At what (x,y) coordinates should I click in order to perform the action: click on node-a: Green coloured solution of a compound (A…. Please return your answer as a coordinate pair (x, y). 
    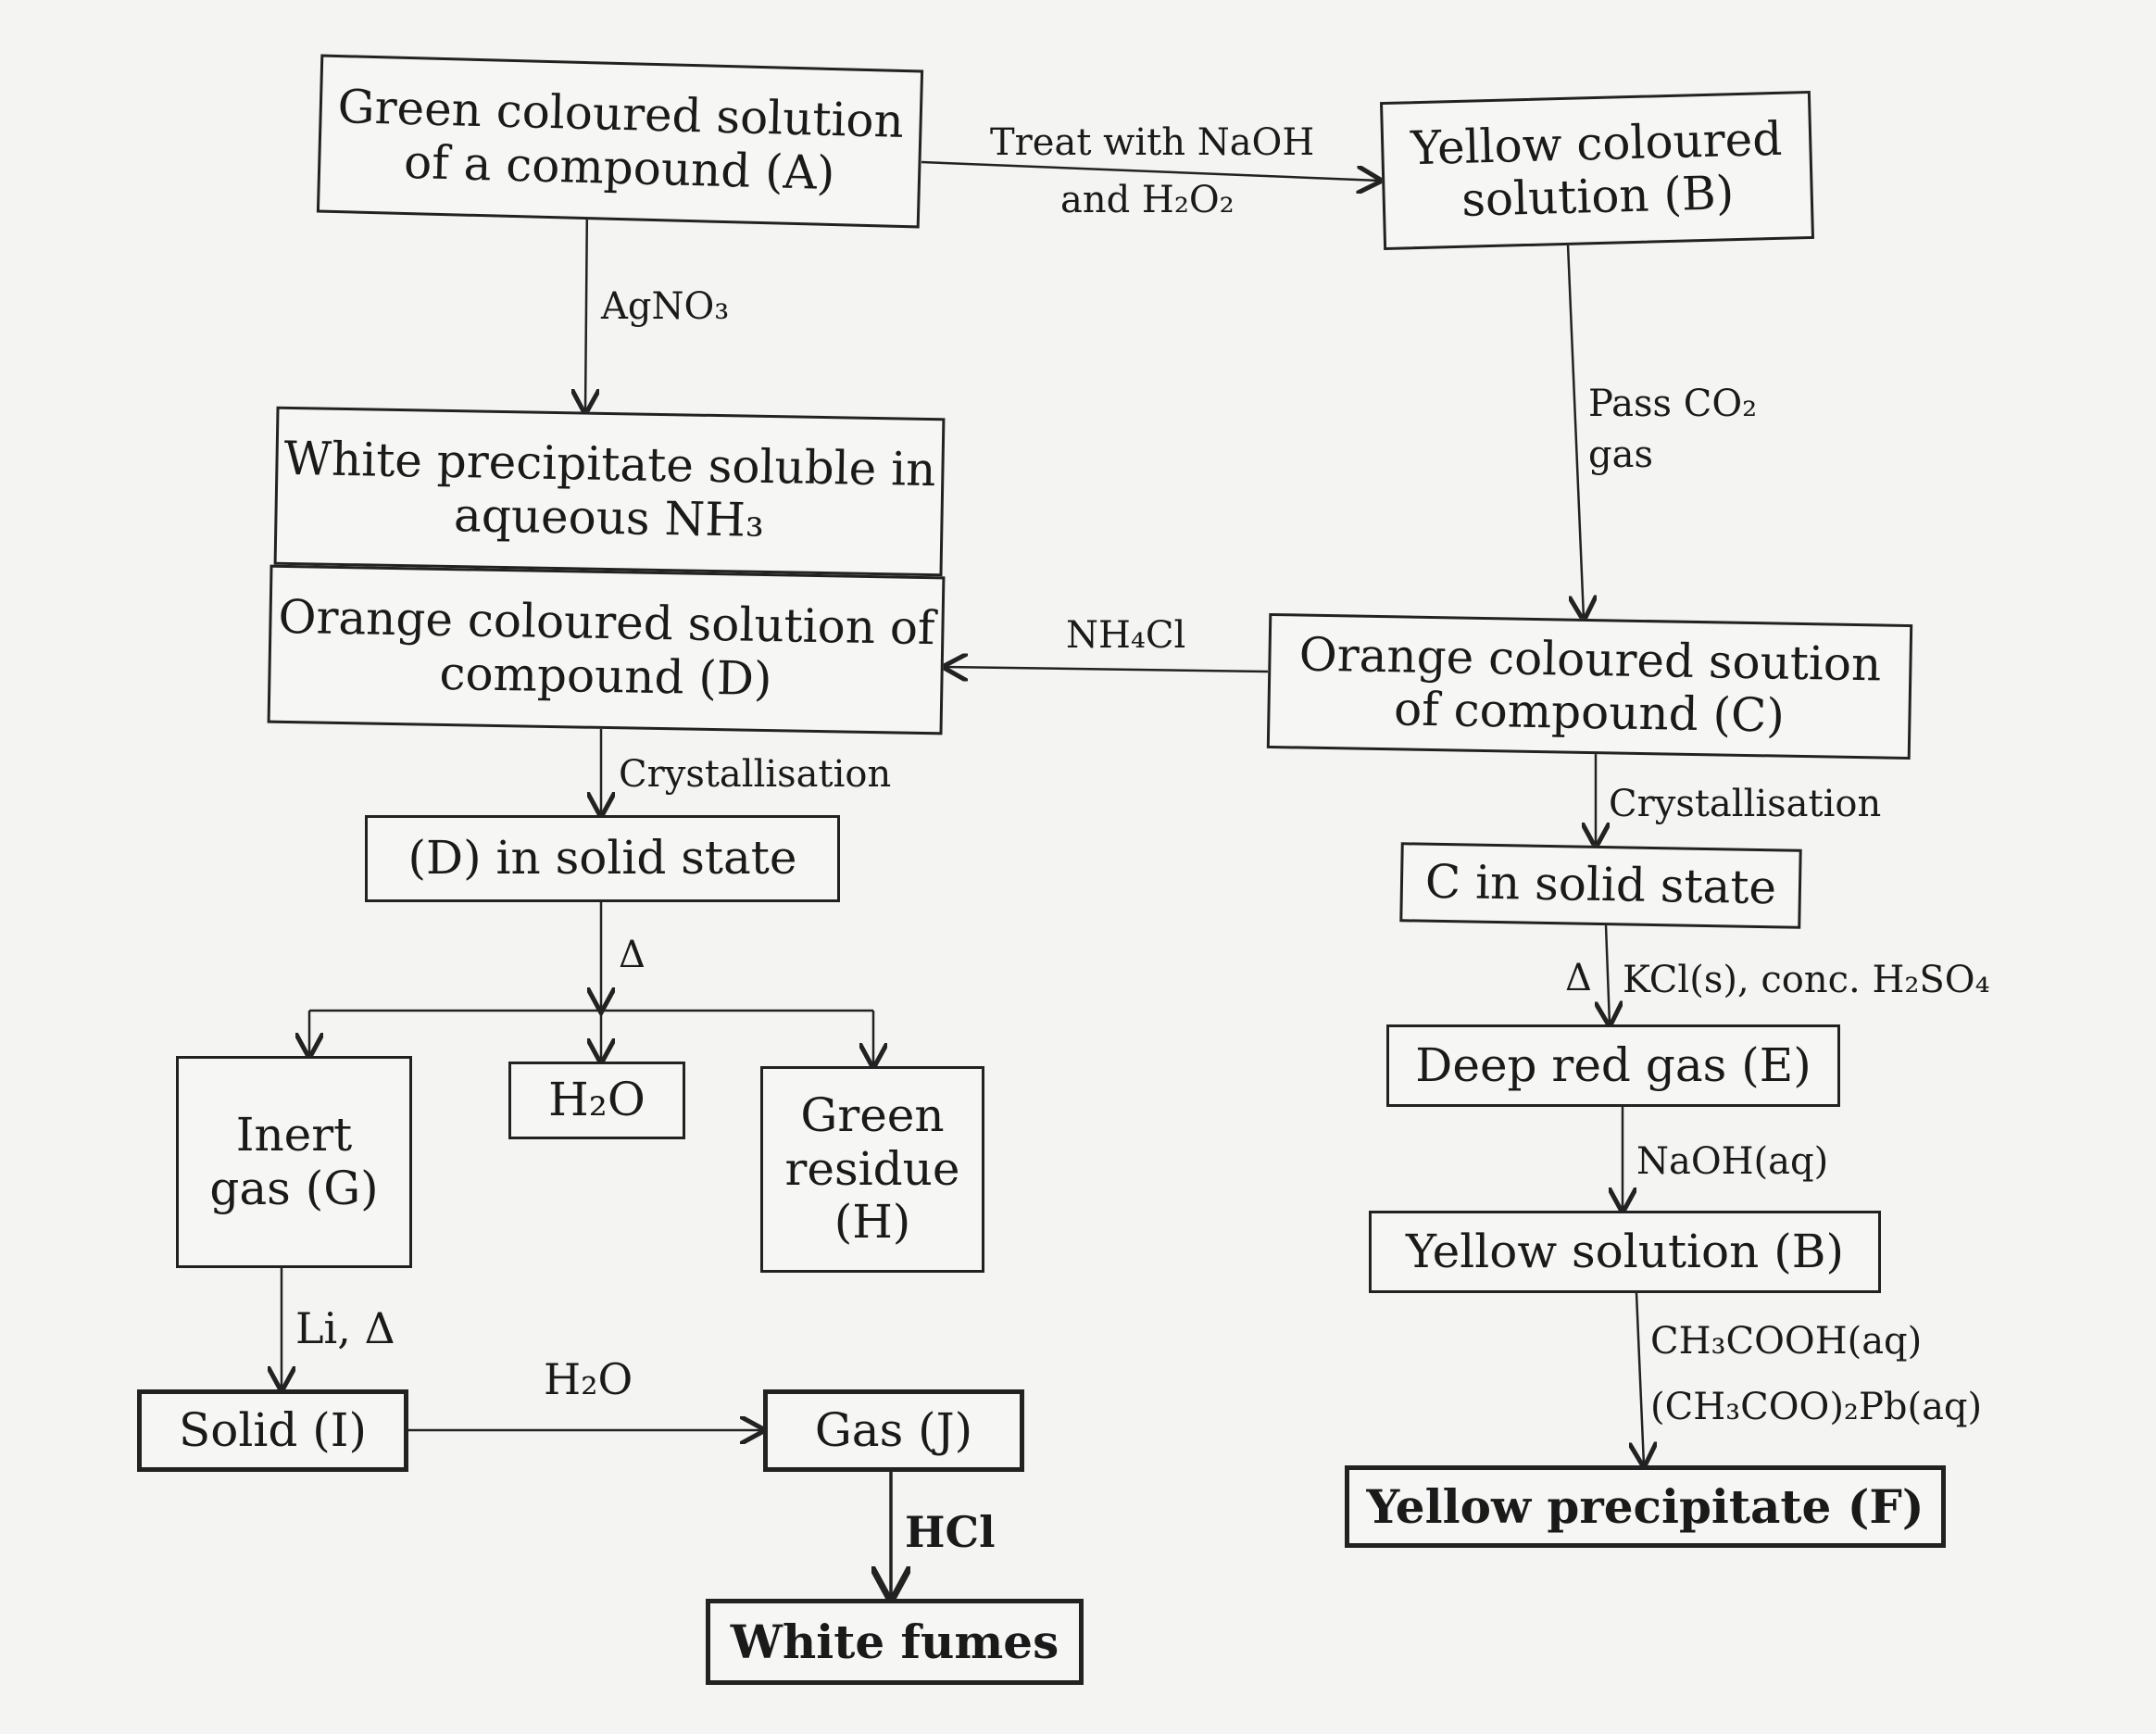
    Looking at the image, I should click on (620, 142).